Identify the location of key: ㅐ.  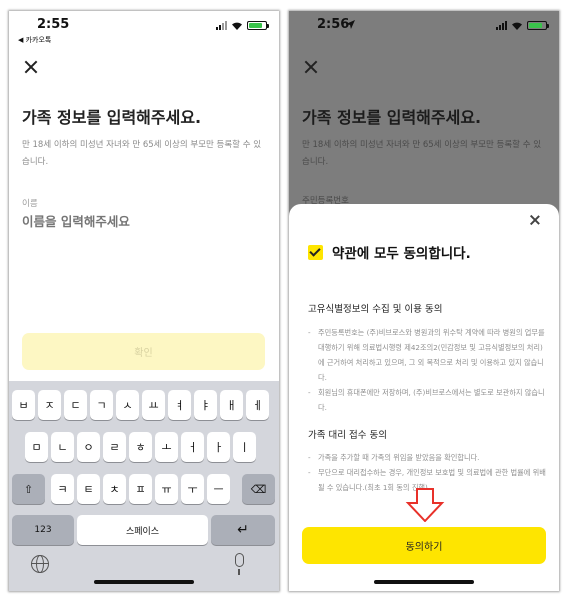
(231, 405).